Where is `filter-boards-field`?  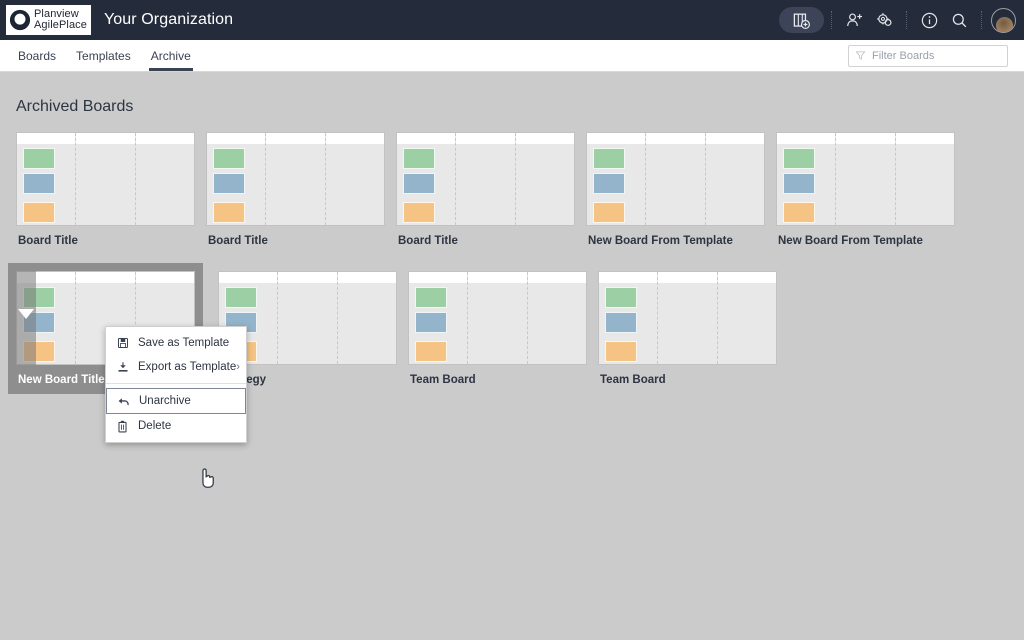 filter-boards-field is located at coordinates (928, 55).